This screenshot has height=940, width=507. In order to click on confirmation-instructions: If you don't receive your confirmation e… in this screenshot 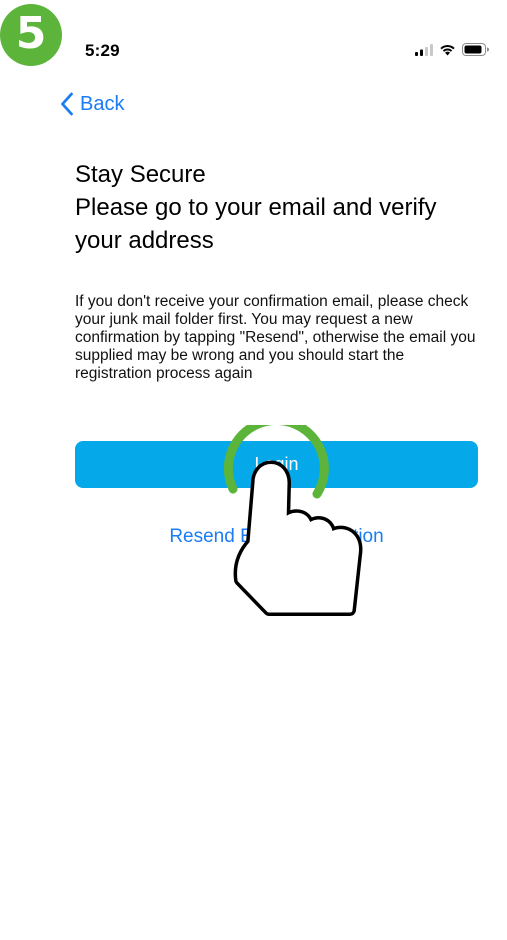, I will do `click(275, 337)`.